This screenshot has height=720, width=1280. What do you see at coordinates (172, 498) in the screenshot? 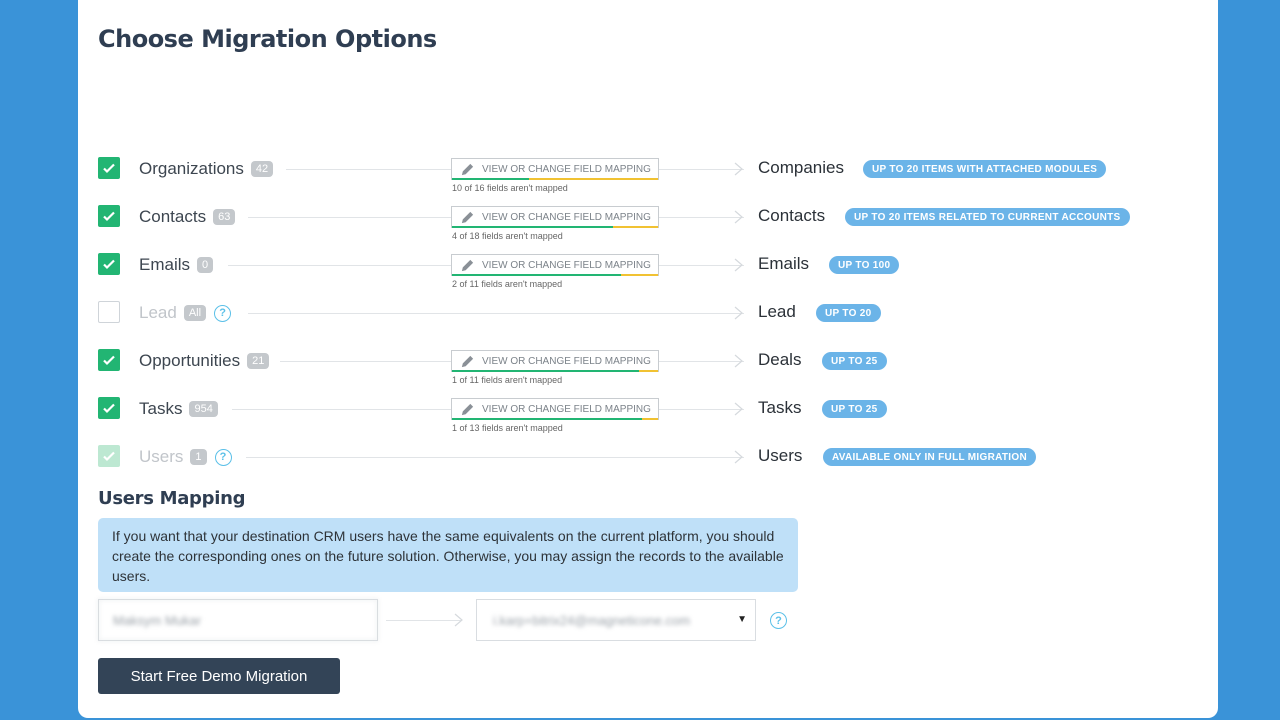
I see `users-mapping-title: Users Mapping` at bounding box center [172, 498].